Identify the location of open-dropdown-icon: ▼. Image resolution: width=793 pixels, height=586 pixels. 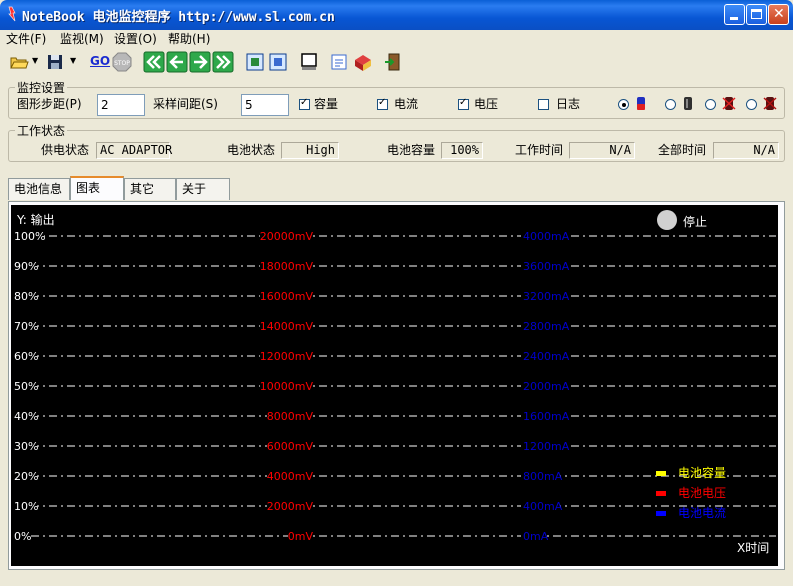
(35, 60).